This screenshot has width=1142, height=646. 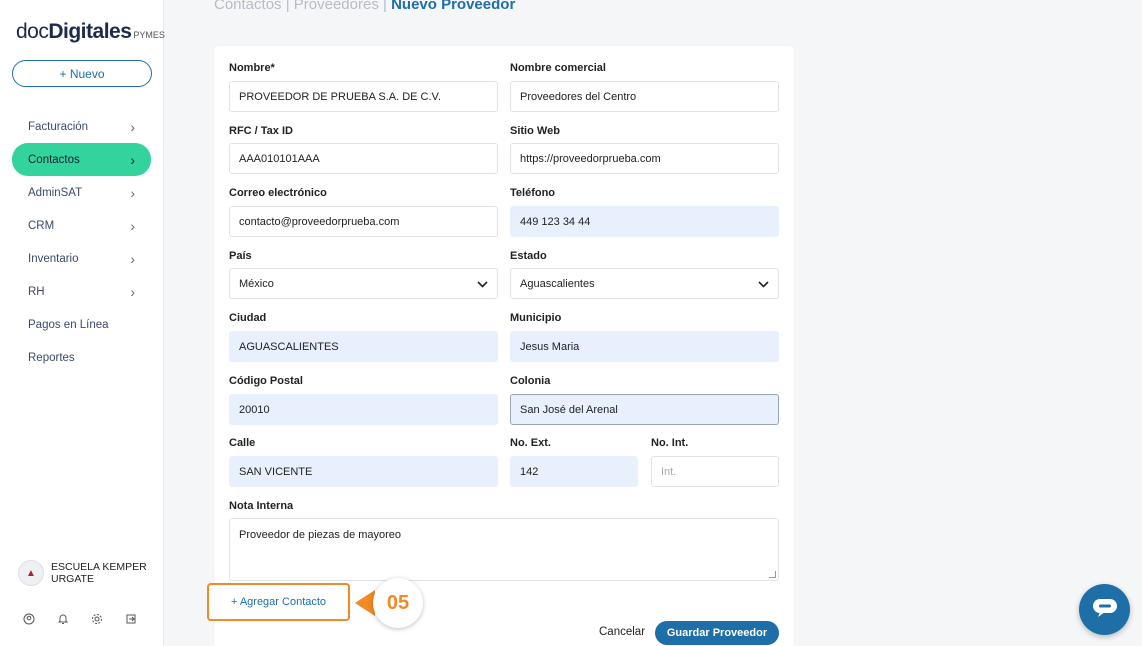 What do you see at coordinates (365, 603) in the screenshot?
I see `step-pointer-icon` at bounding box center [365, 603].